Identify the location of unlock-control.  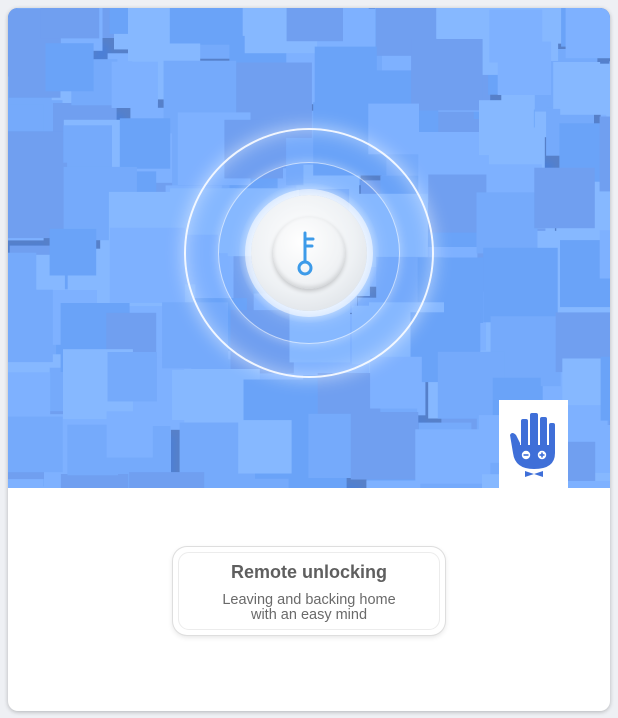
(309, 253).